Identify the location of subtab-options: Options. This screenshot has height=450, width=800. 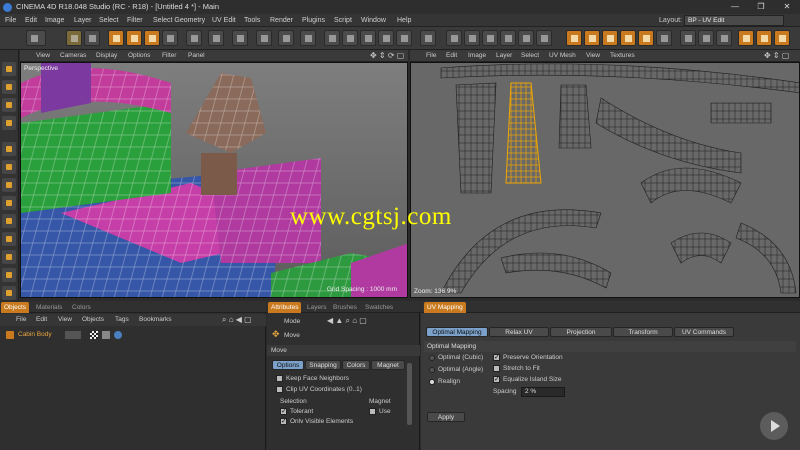
(288, 365).